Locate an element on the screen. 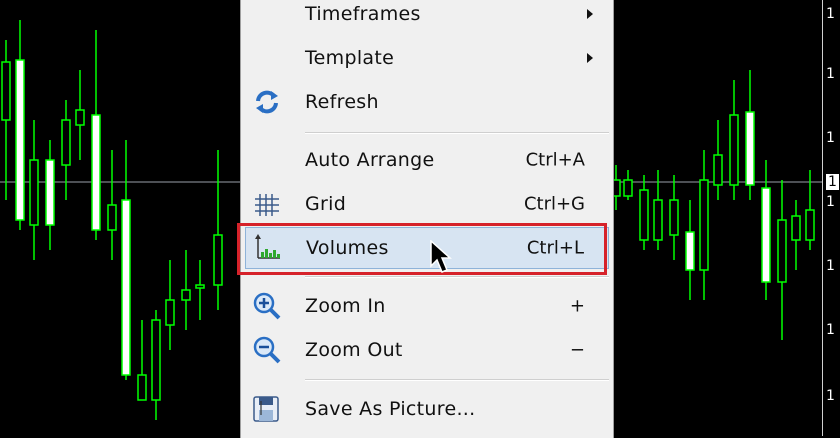 This screenshot has height=438, width=840. grid-icon is located at coordinates (267, 204).